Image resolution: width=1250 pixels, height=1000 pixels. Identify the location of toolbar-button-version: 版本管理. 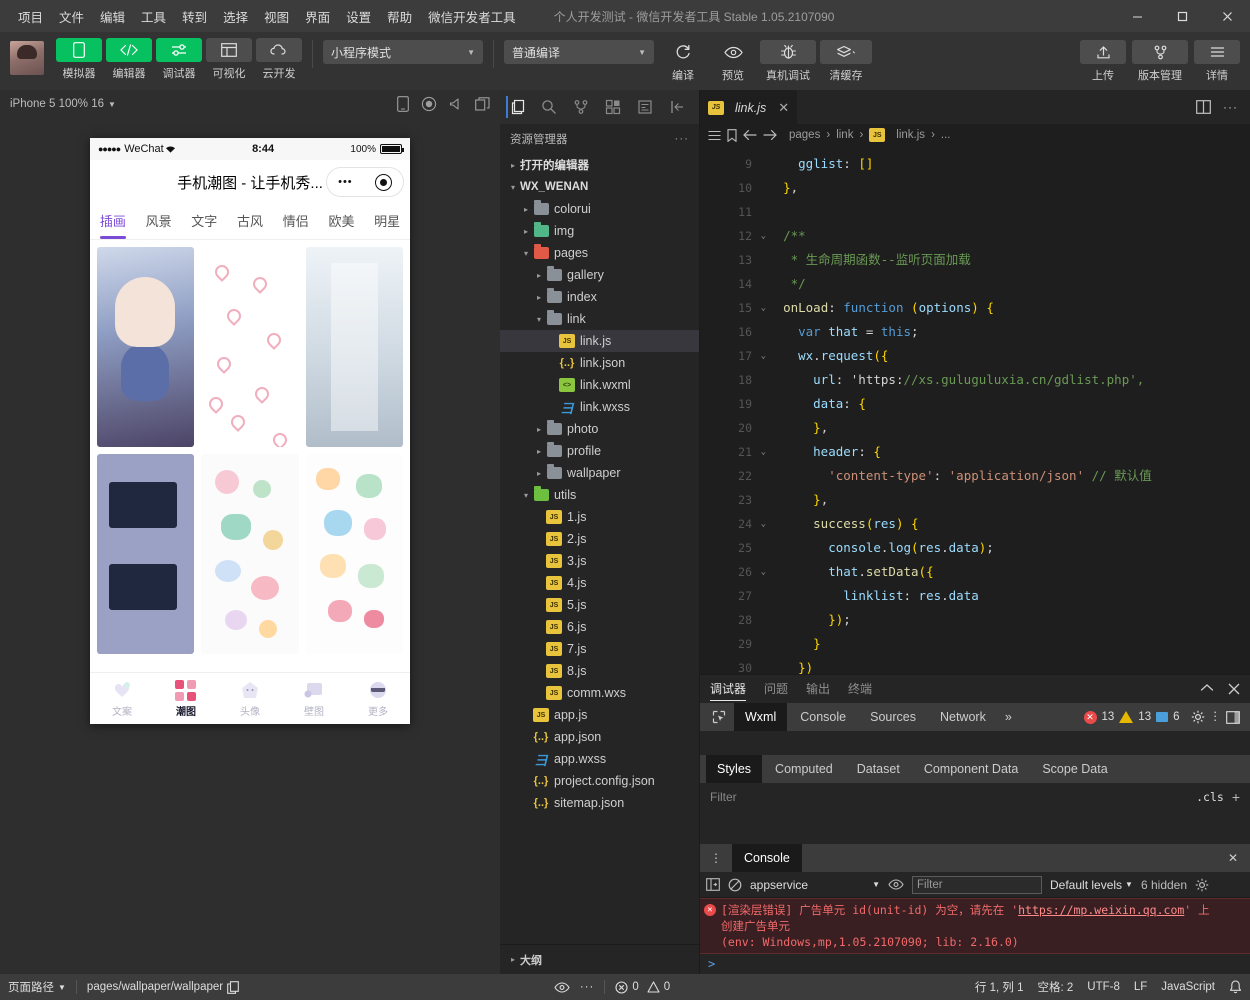
(1160, 60).